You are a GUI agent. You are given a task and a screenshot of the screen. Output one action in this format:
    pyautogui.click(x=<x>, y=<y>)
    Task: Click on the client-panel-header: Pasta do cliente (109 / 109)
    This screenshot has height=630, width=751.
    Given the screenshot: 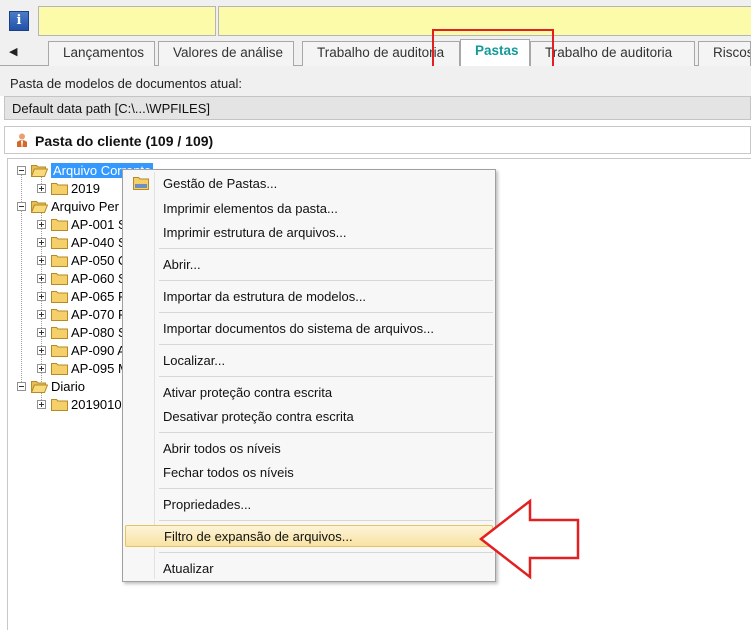 What is the action you would take?
    pyautogui.click(x=377, y=140)
    